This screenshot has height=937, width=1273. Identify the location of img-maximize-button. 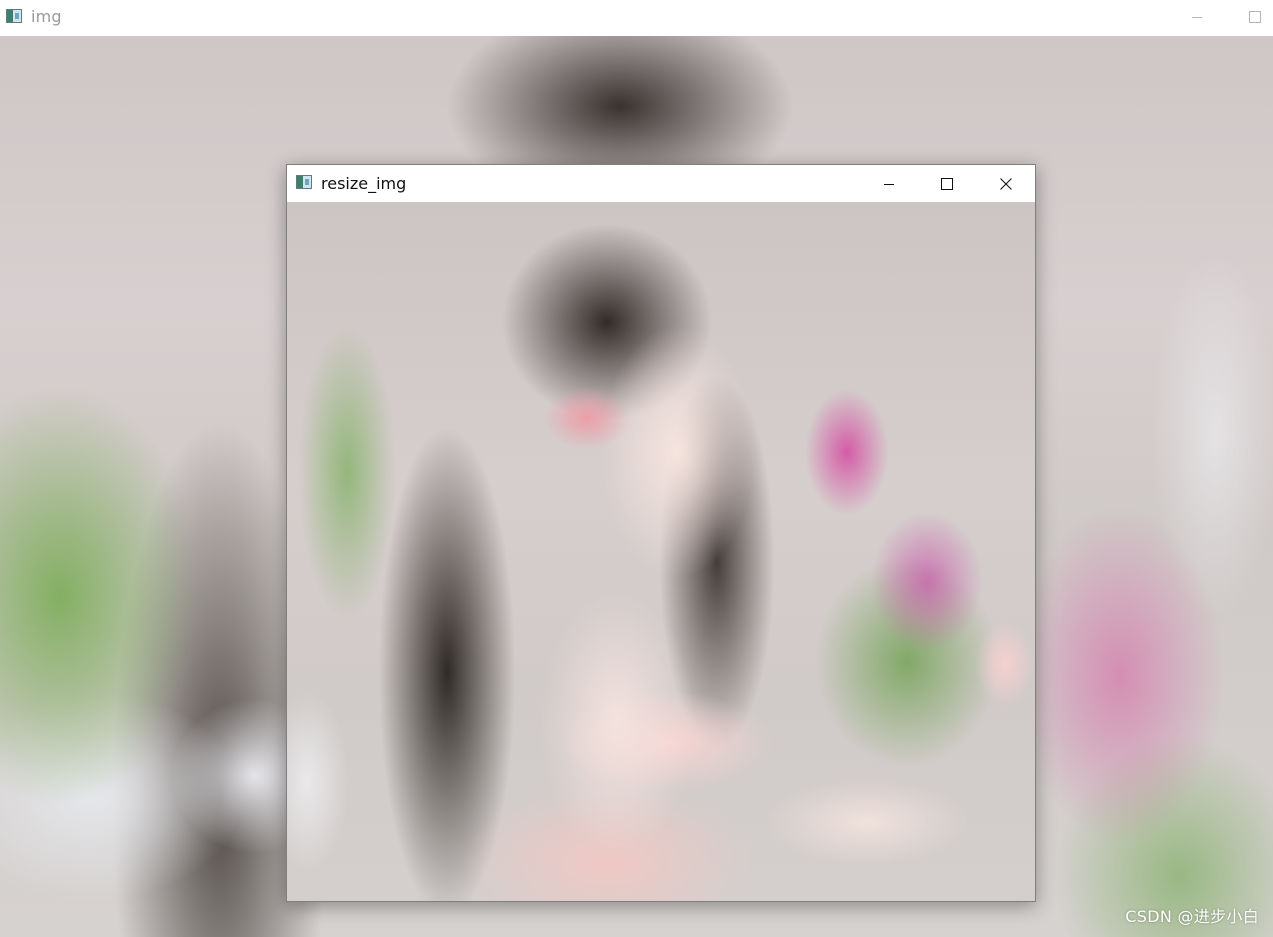
(1249, 17).